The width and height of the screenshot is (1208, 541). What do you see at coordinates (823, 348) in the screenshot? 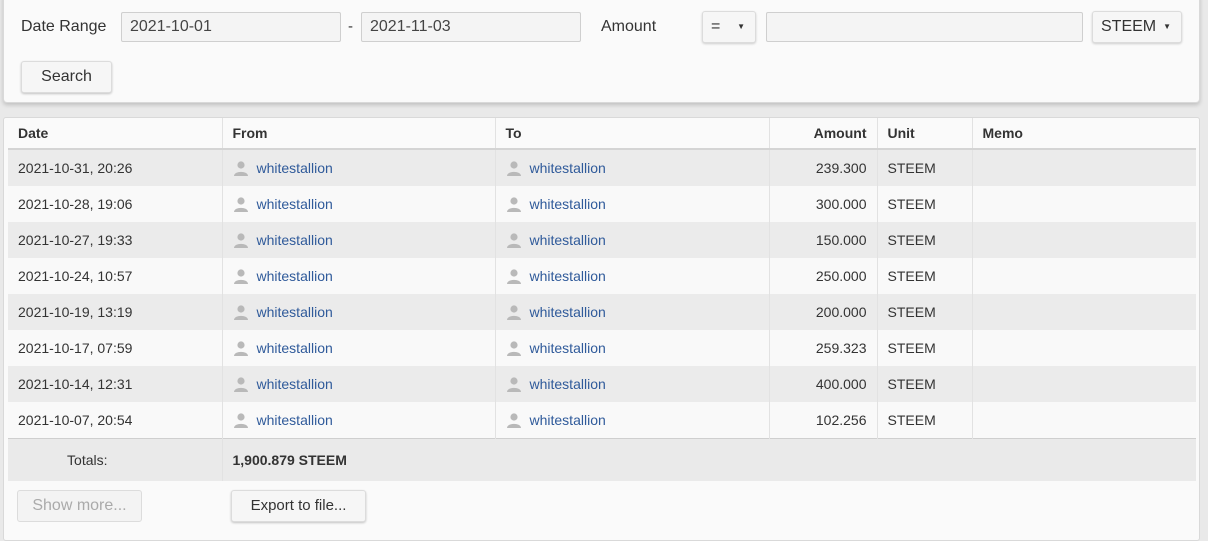
I see `row-amount: 259.323` at bounding box center [823, 348].